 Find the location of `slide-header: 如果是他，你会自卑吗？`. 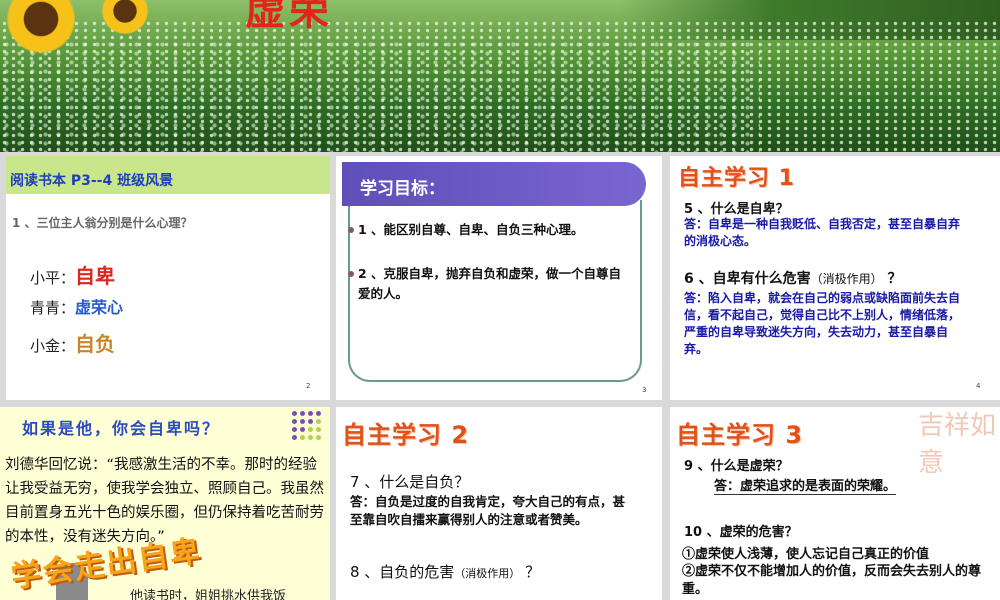

slide-header: 如果是他，你会自卑吗？ is located at coordinates (144, 425).